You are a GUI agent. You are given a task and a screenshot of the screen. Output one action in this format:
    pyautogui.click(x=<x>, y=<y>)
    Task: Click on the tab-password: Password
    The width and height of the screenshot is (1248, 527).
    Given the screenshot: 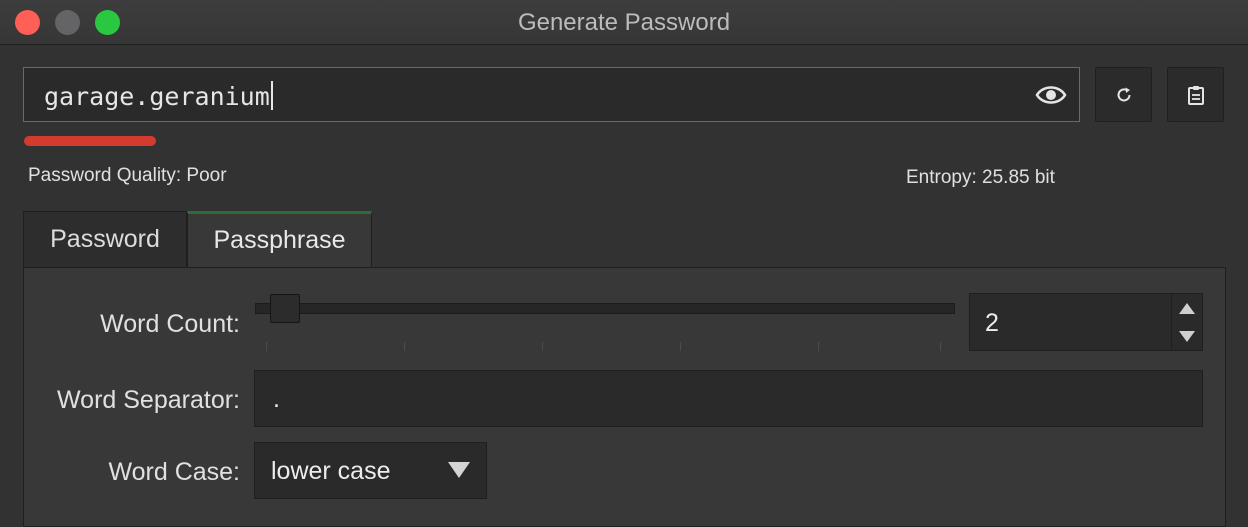 What is the action you would take?
    pyautogui.click(x=105, y=239)
    